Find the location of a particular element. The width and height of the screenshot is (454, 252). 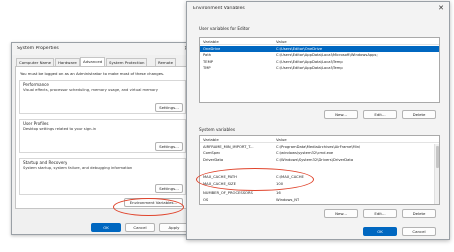

startup-recovery-title: Startup and Recovery is located at coordinates (45, 162).